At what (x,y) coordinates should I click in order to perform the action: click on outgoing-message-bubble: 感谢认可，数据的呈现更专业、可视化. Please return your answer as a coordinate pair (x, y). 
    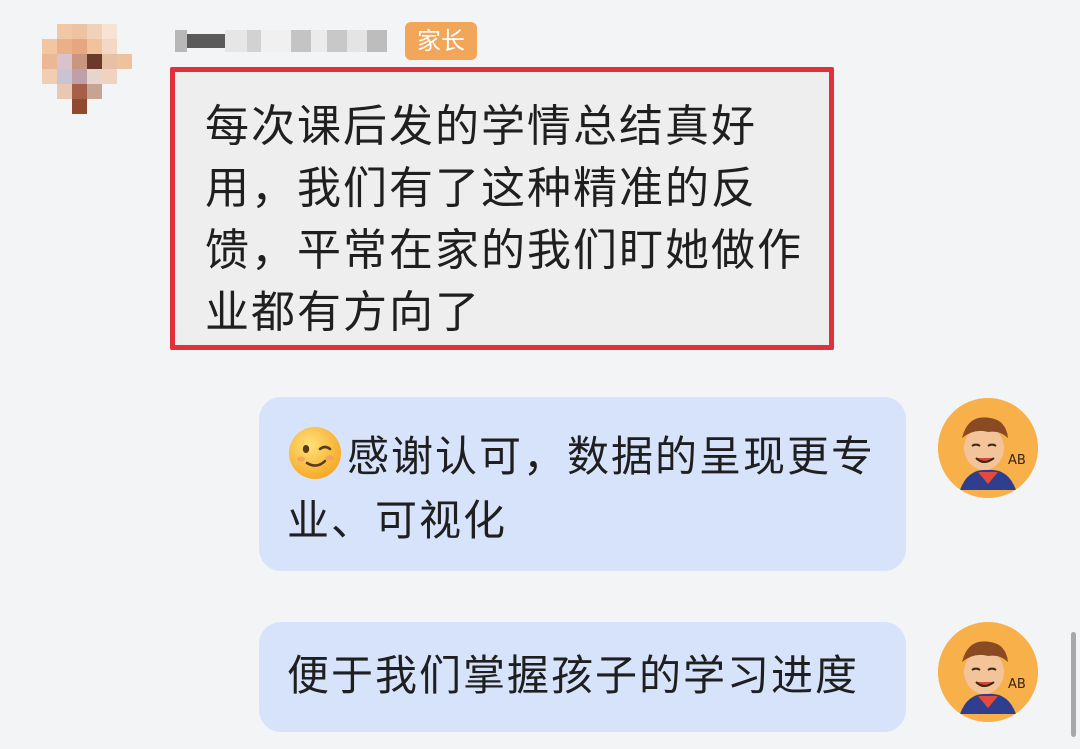
    Looking at the image, I should click on (582, 484).